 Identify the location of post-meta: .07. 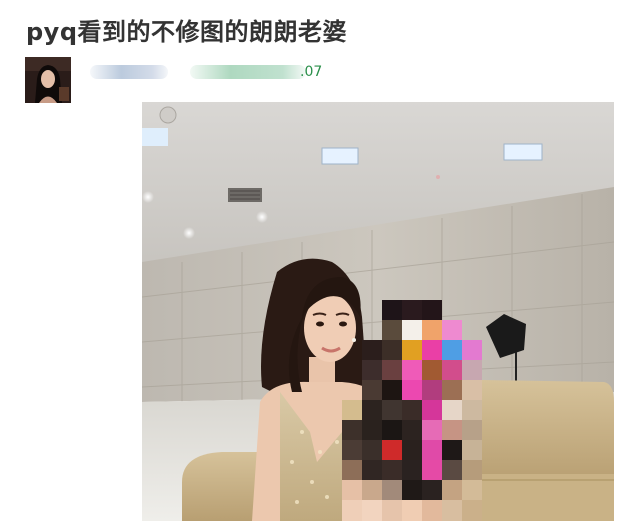
(210, 72).